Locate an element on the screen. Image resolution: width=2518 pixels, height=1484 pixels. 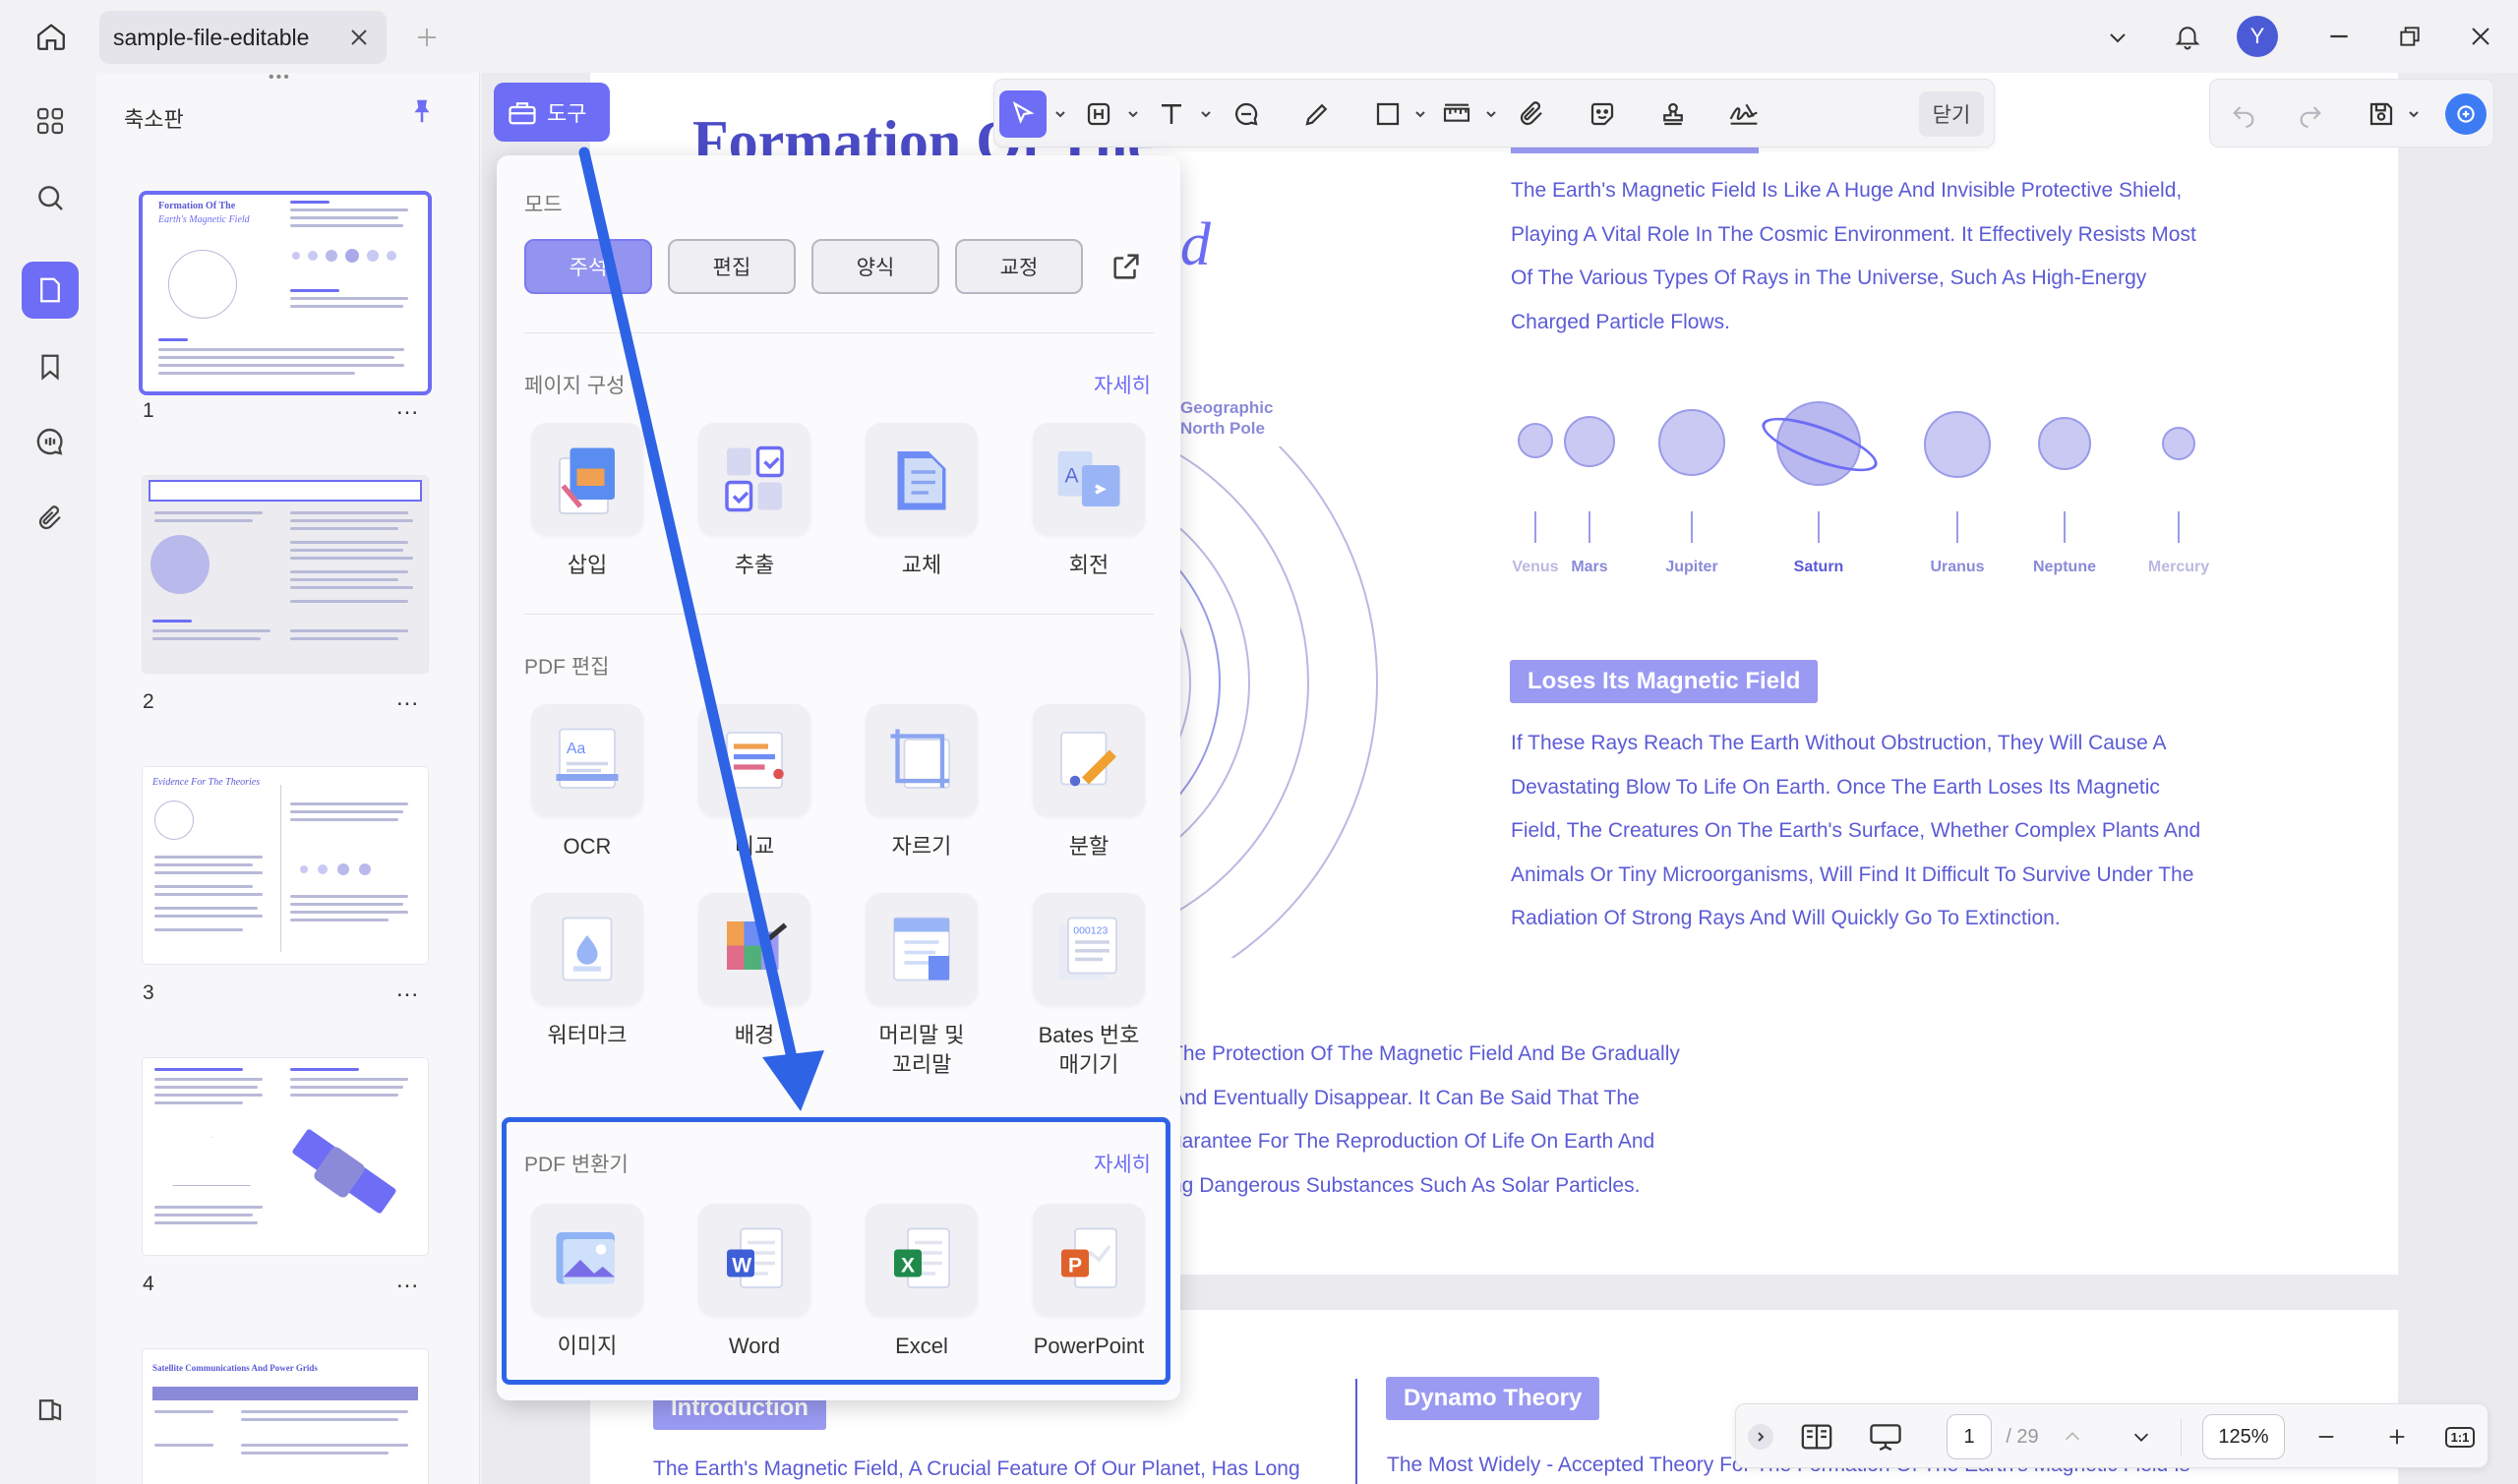
zoom-level: 125% is located at coordinates (2243, 1437).